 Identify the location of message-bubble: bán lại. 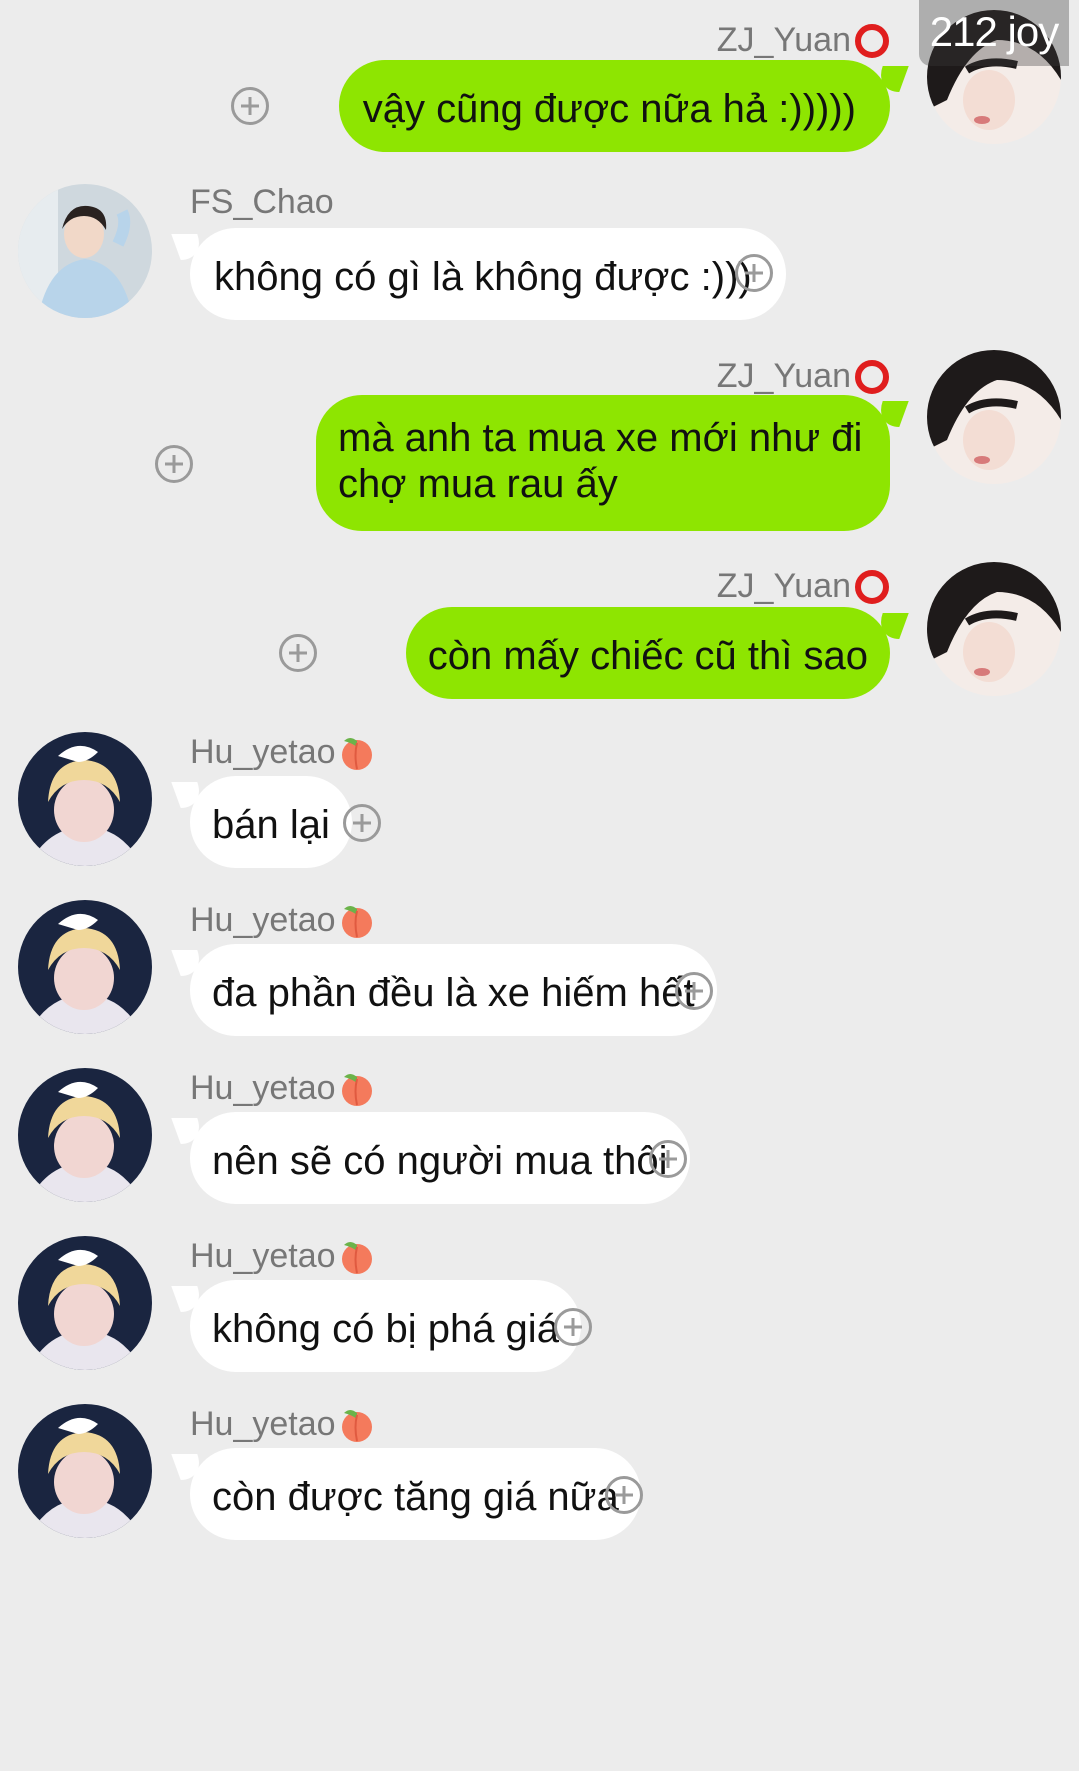
(271, 822).